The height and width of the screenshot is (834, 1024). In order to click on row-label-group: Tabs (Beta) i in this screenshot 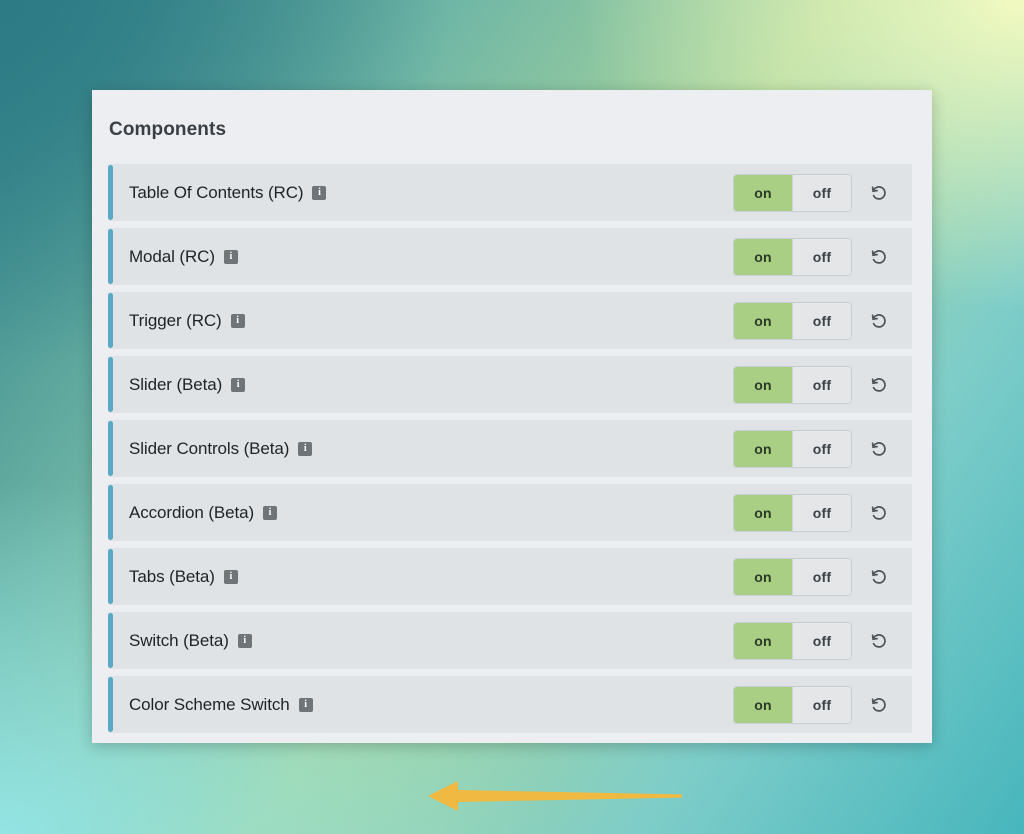, I will do `click(431, 577)`.